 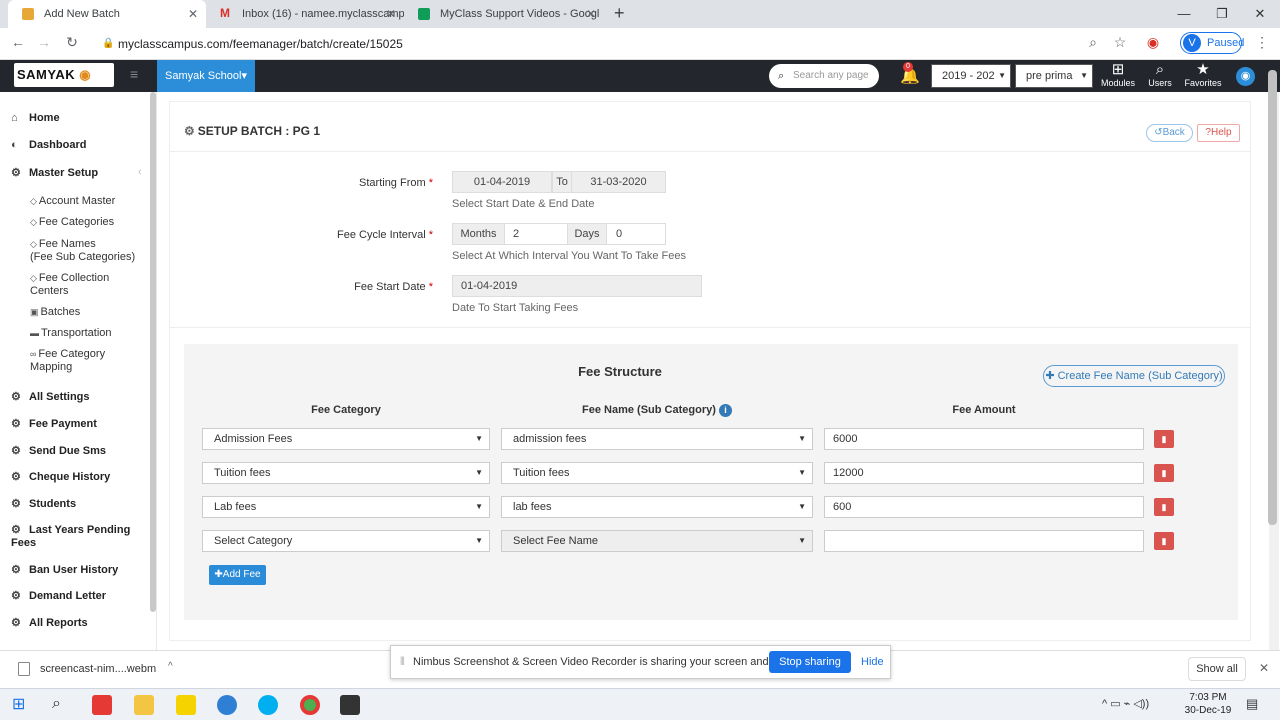 I want to click on menu-dots-icon: ⋮, so click(x=1262, y=42).